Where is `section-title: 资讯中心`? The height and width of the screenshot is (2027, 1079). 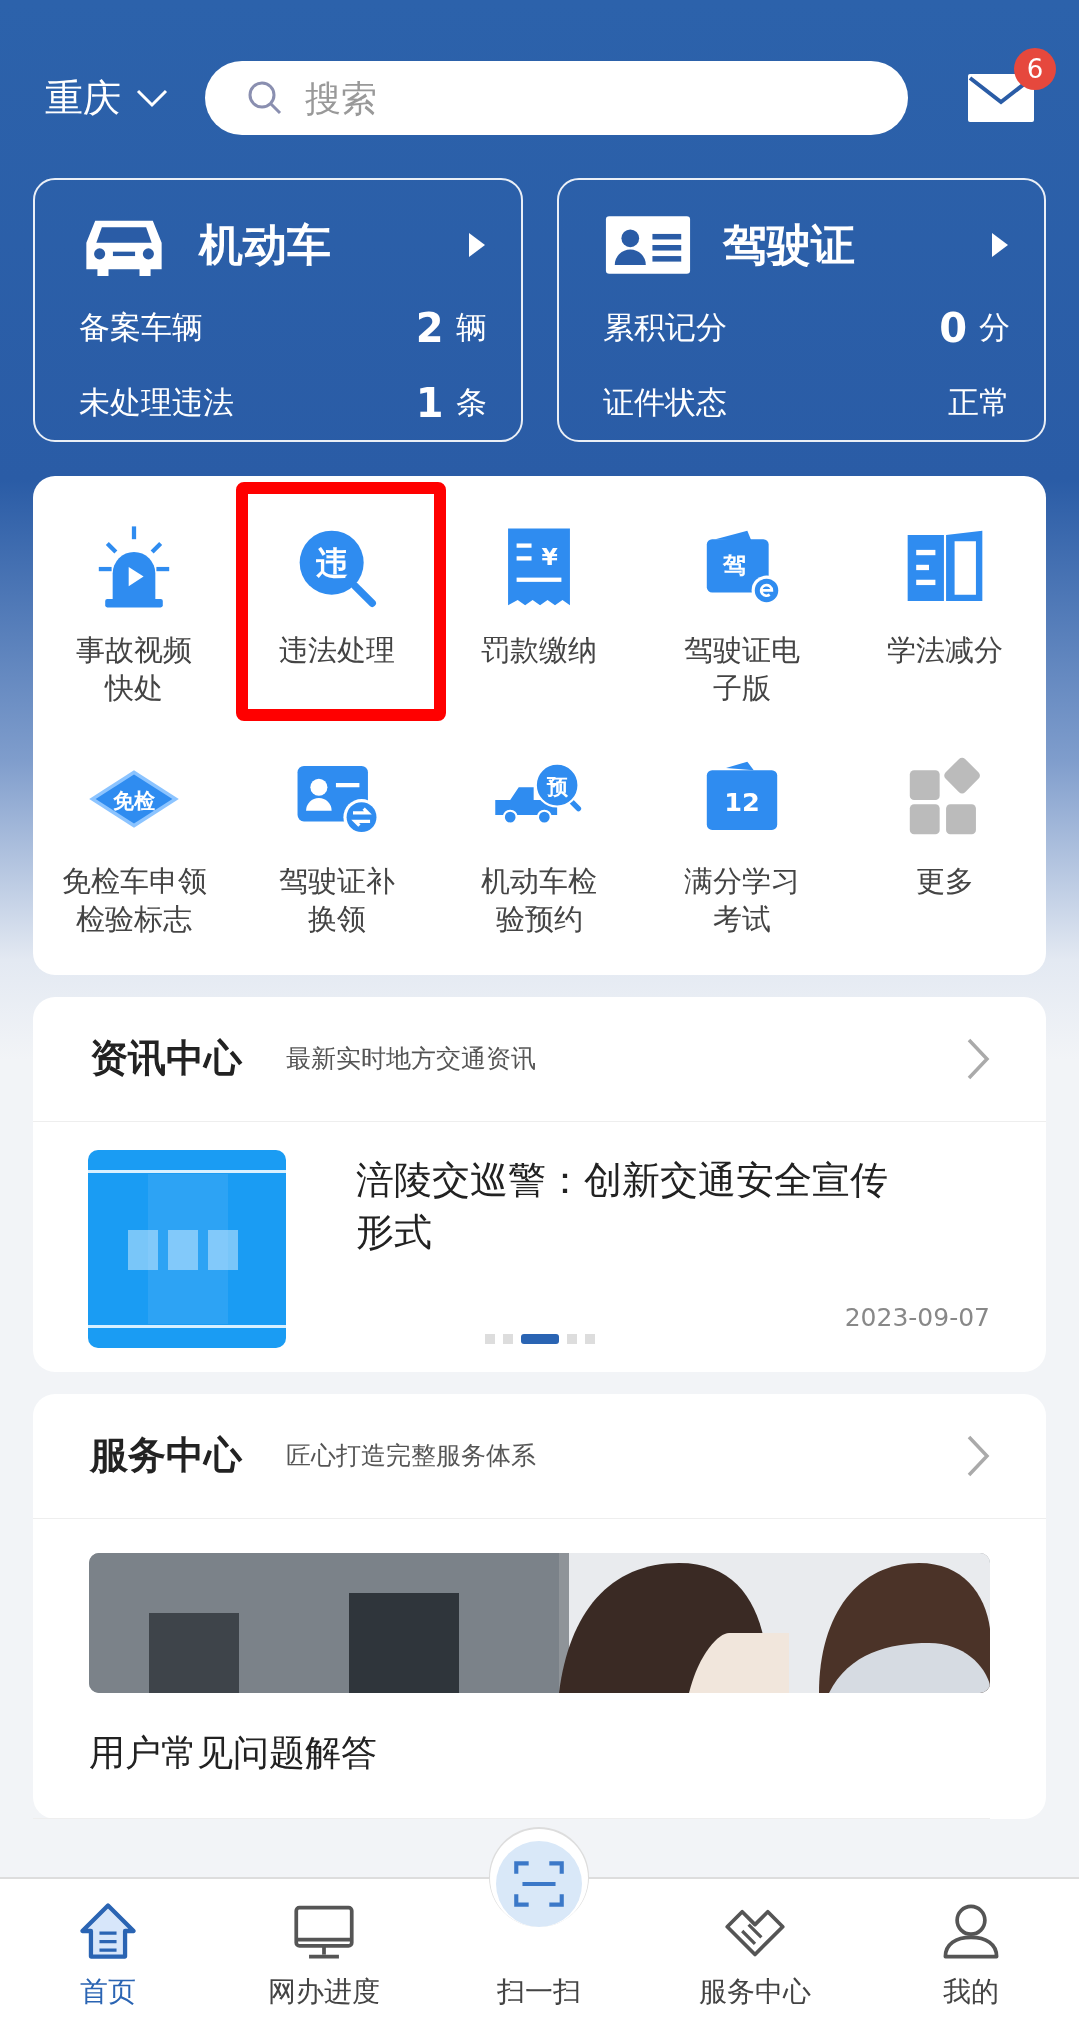
section-title: 资讯中心 is located at coordinates (166, 1059).